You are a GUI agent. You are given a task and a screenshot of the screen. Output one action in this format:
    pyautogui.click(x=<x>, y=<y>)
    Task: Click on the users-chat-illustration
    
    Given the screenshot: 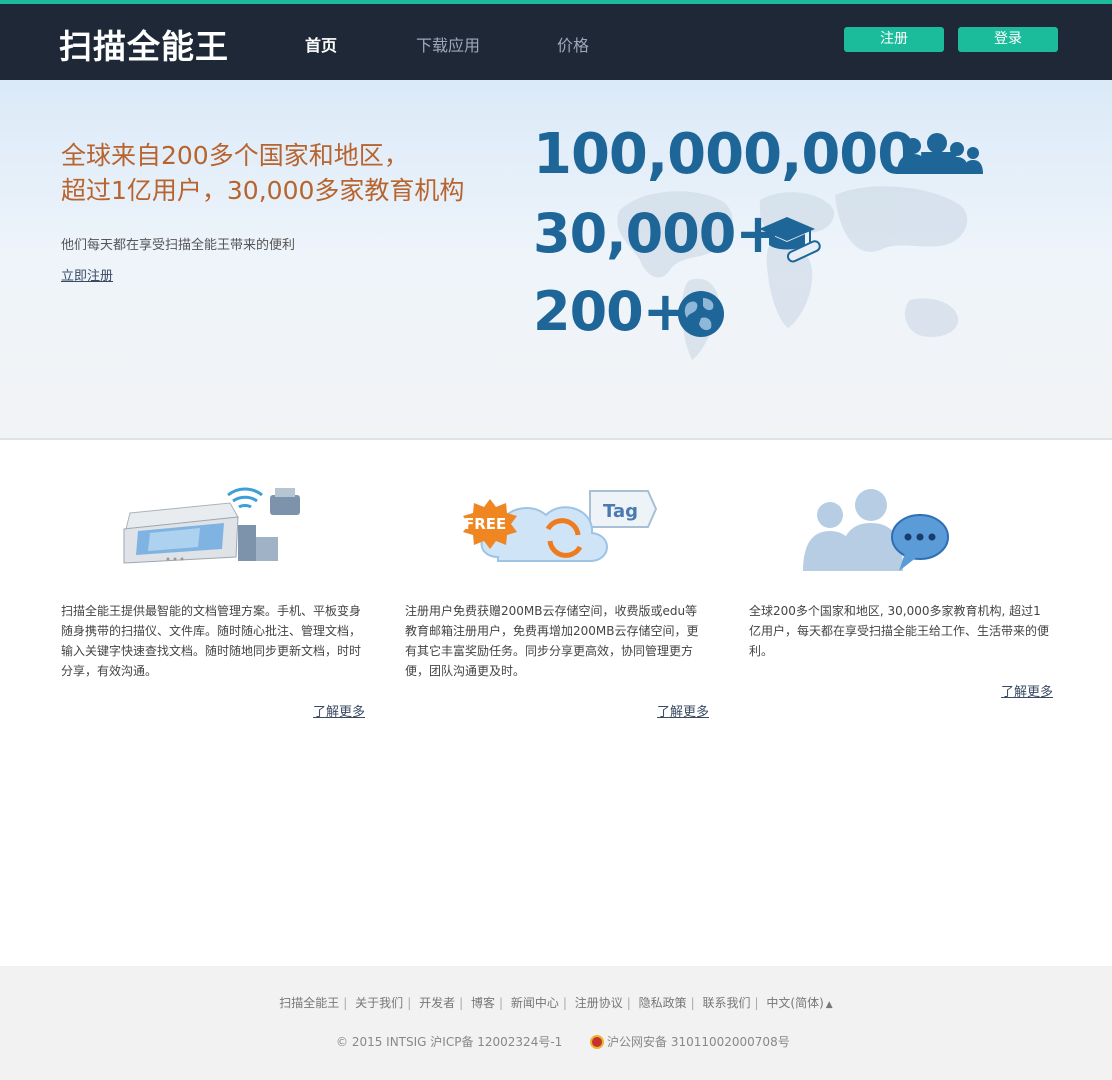 What is the action you would take?
    pyautogui.click(x=876, y=530)
    